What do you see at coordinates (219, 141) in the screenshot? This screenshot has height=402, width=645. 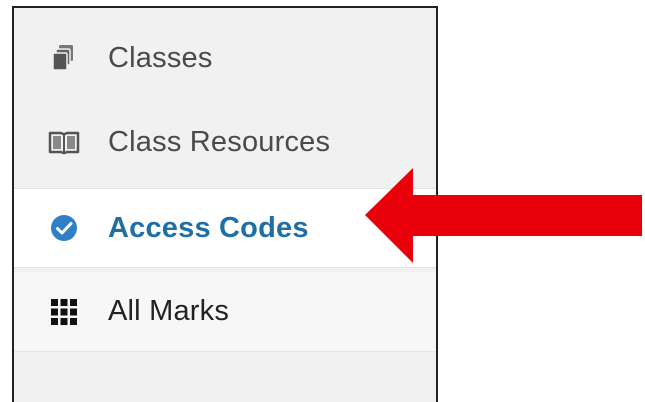 I see `nav-item-label: Class Resources` at bounding box center [219, 141].